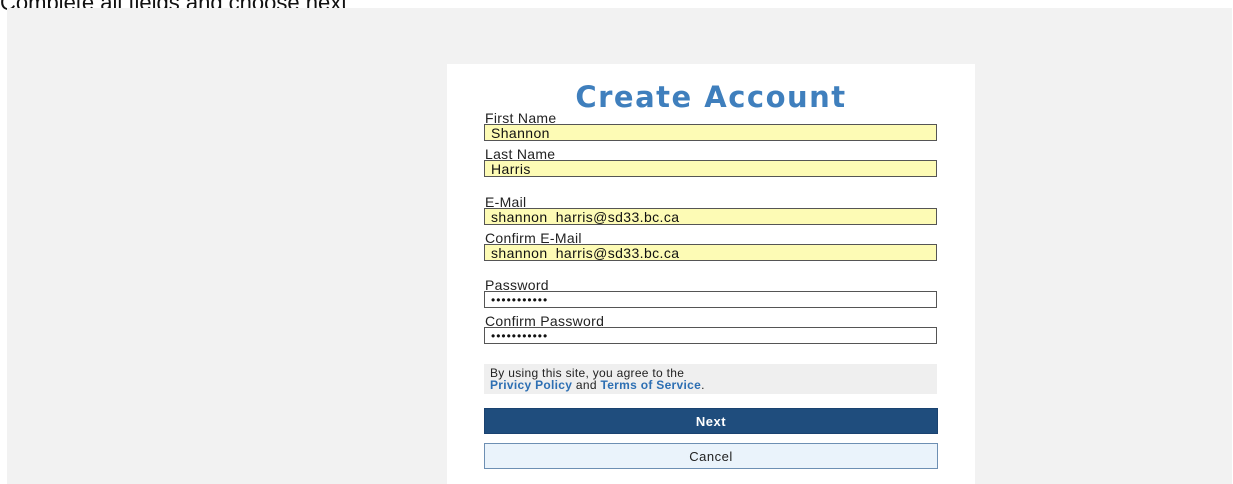  I want to click on email-field, so click(710, 216).